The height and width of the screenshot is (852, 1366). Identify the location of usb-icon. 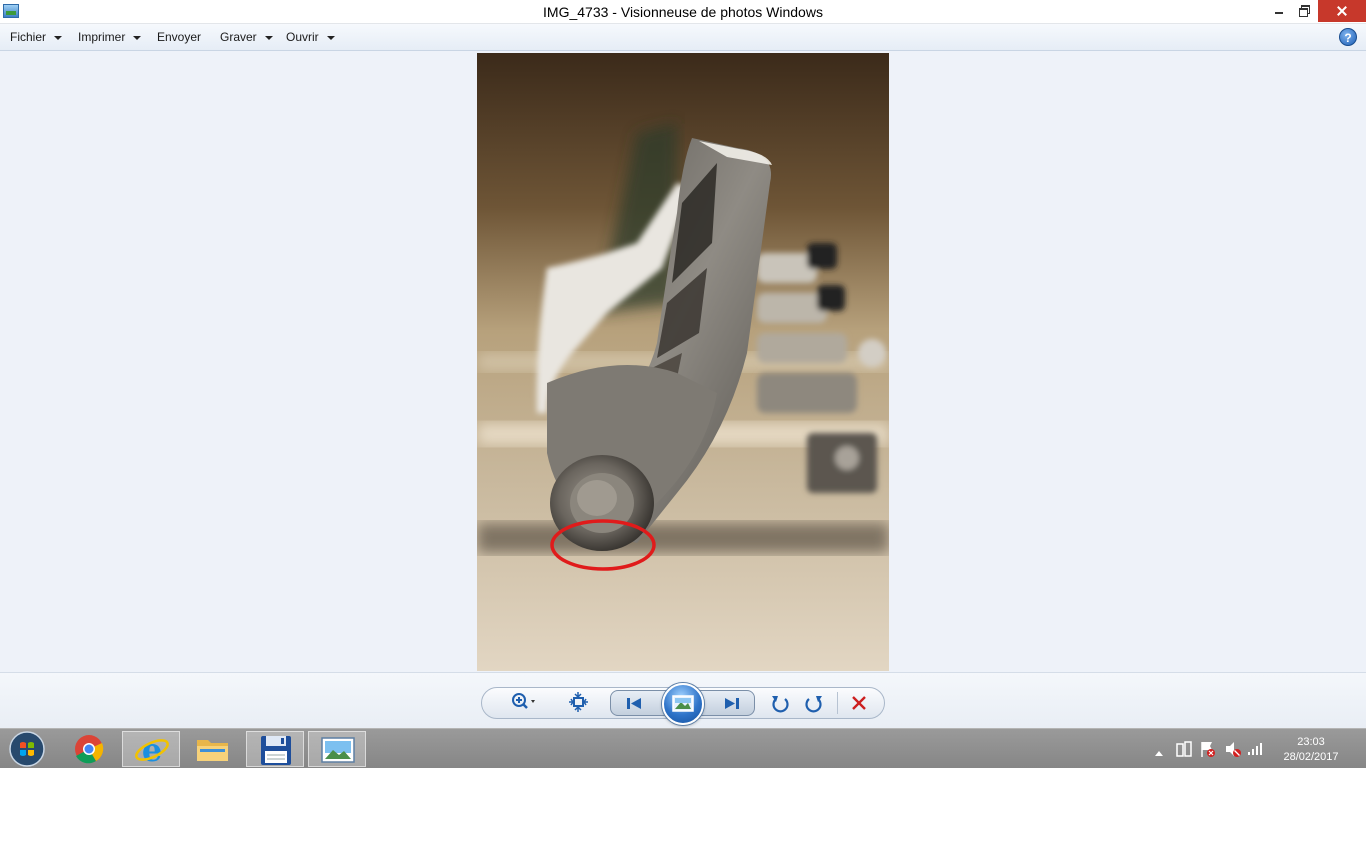
(1184, 751).